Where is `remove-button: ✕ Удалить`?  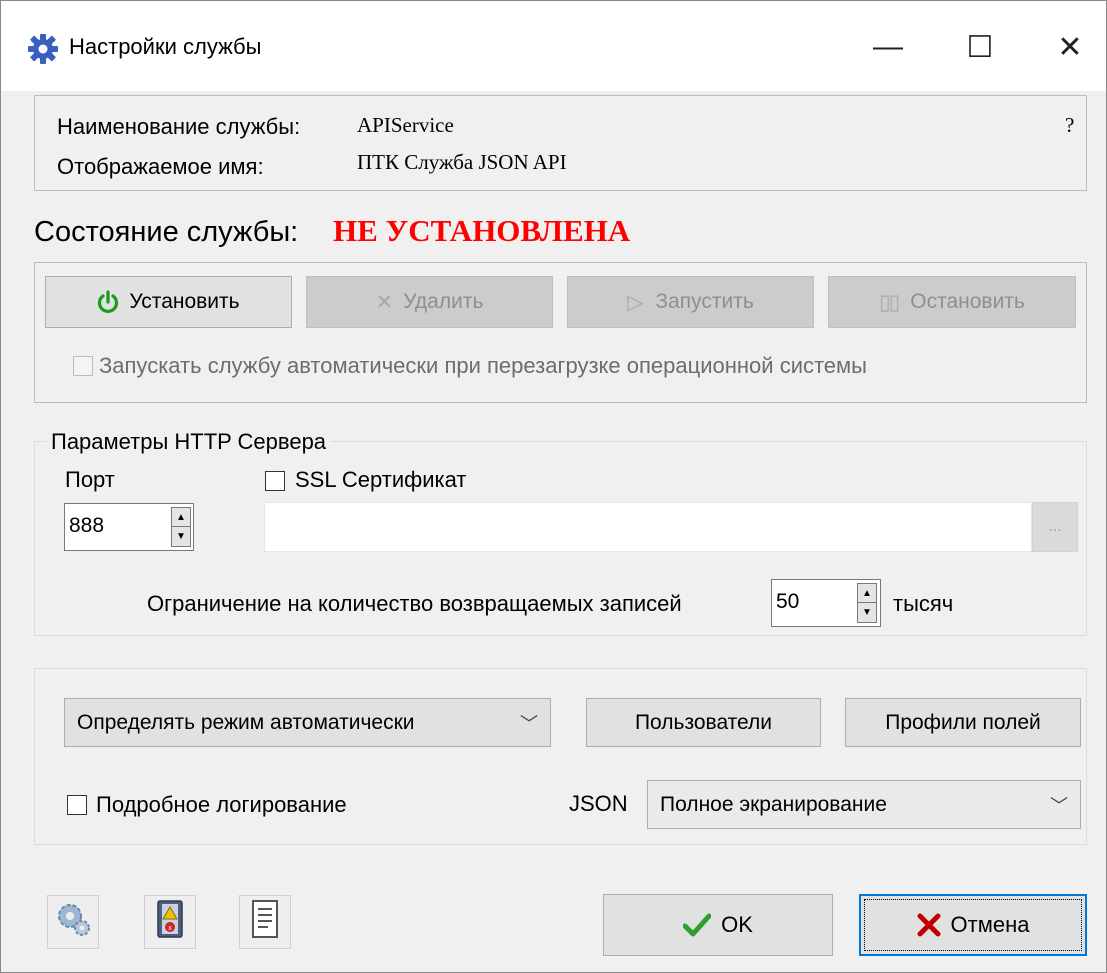 remove-button: ✕ Удалить is located at coordinates (429, 302).